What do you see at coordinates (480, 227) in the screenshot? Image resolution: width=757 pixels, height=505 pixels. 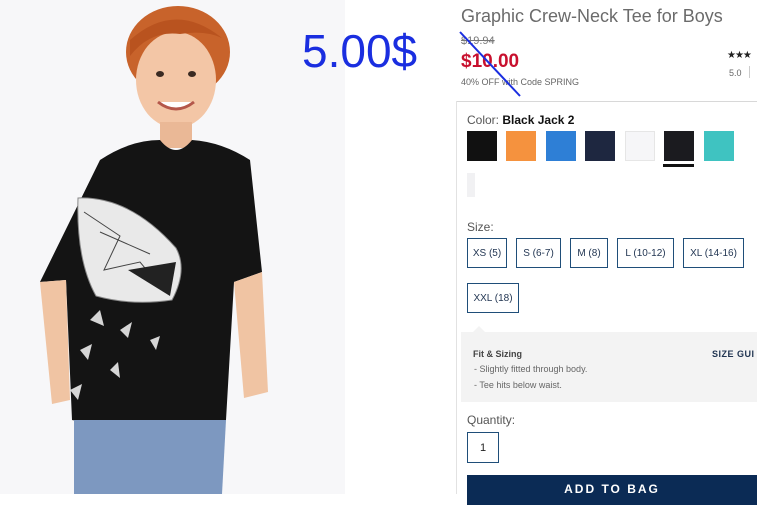 I see `size-label: Size:` at bounding box center [480, 227].